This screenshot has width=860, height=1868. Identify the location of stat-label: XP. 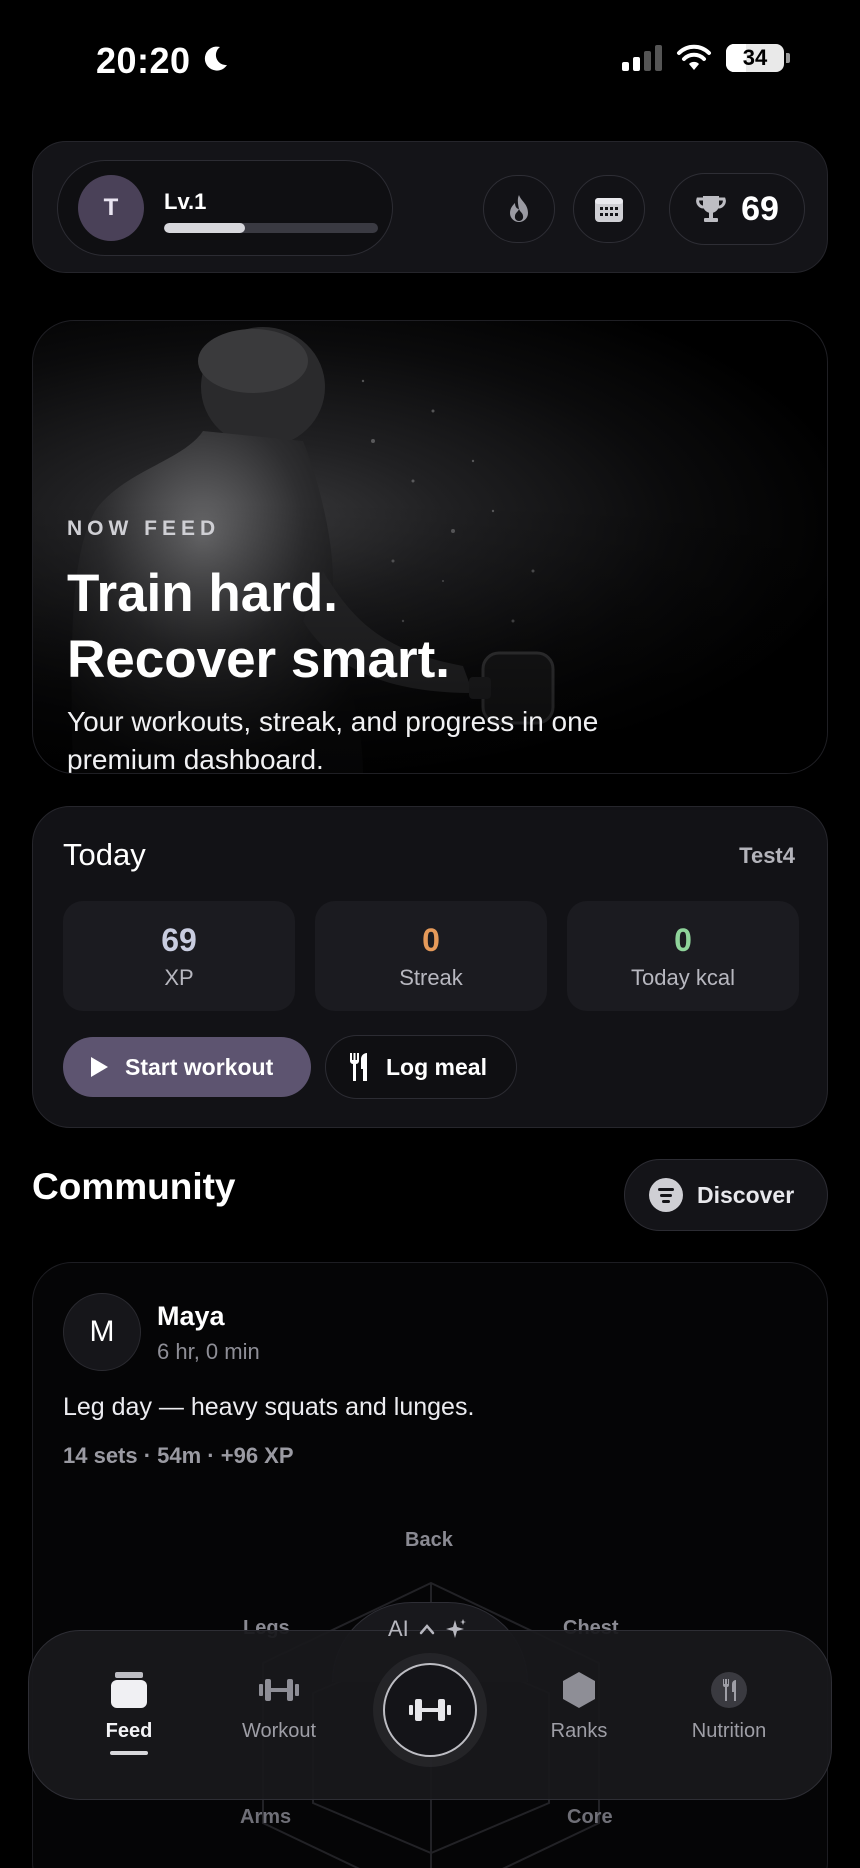
(179, 977).